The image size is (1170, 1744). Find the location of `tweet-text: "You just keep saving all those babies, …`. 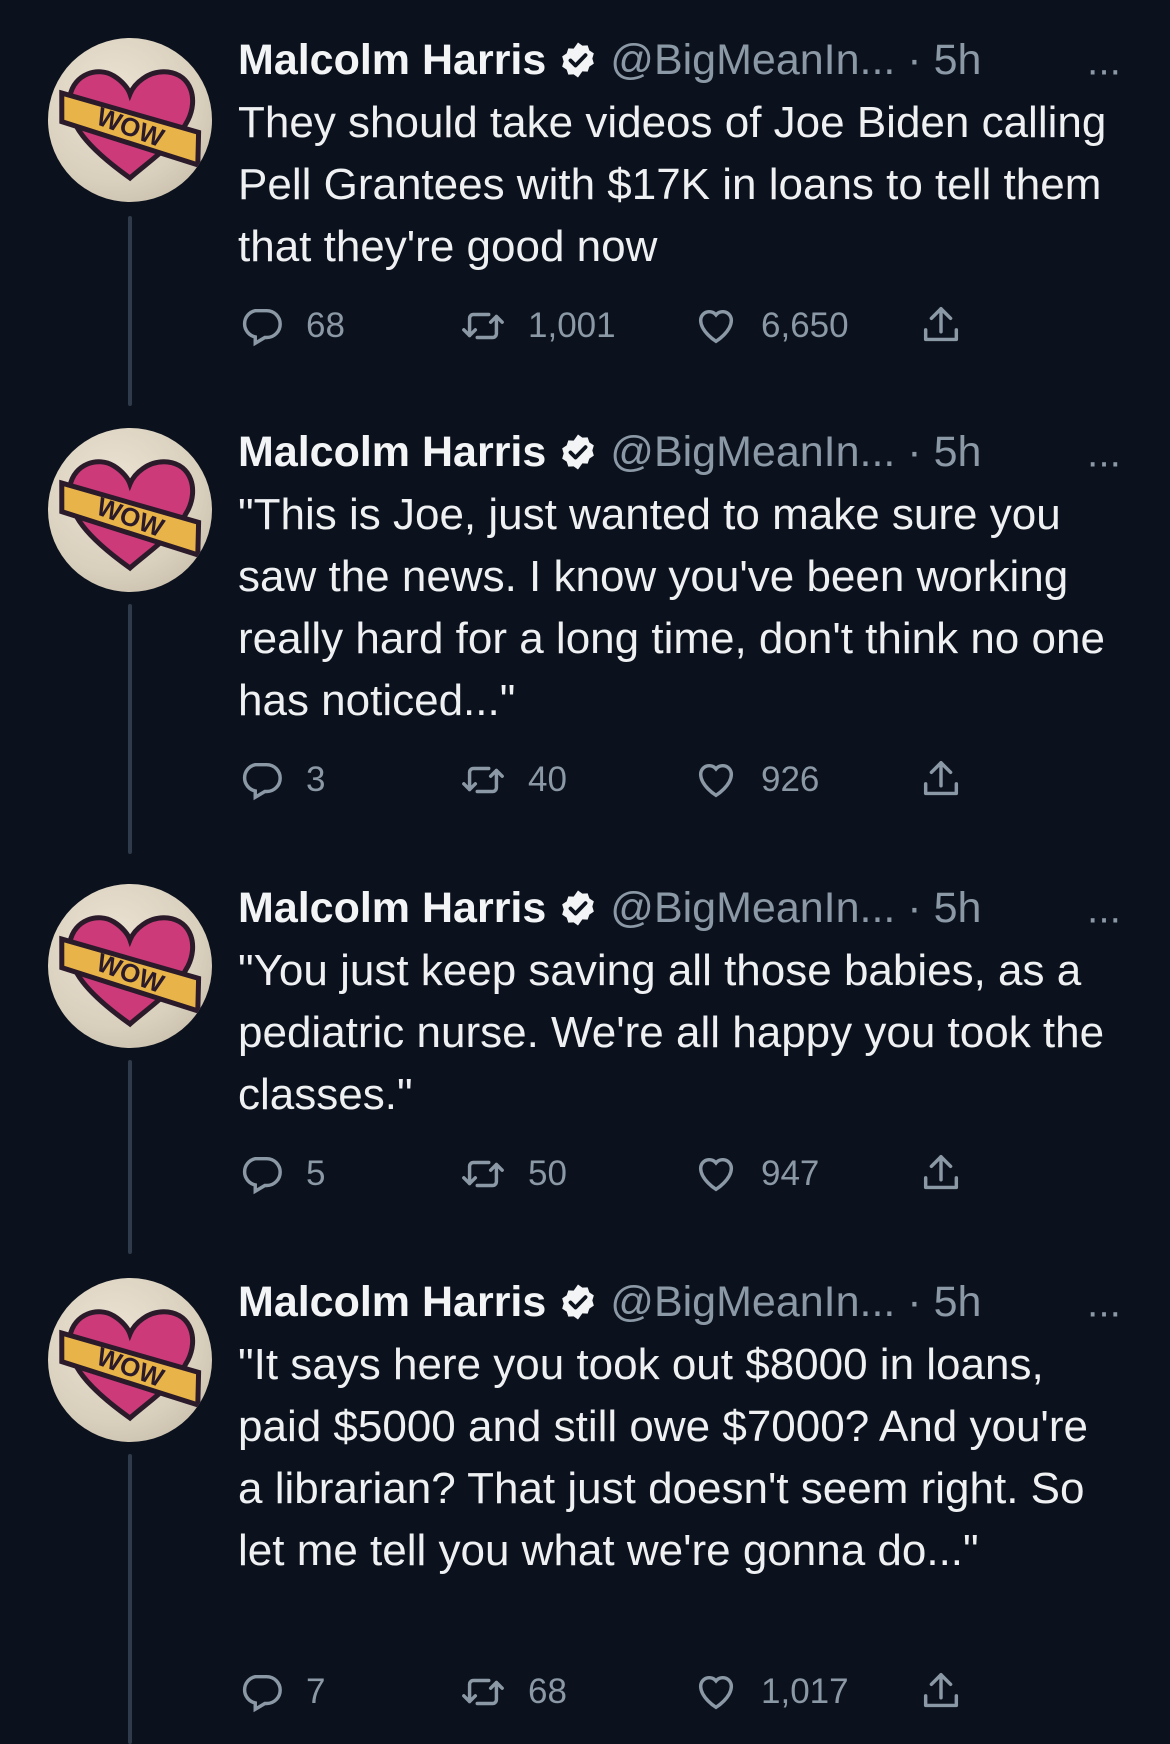

tweet-text: "You just keep saving all those babies, … is located at coordinates (671, 1032).